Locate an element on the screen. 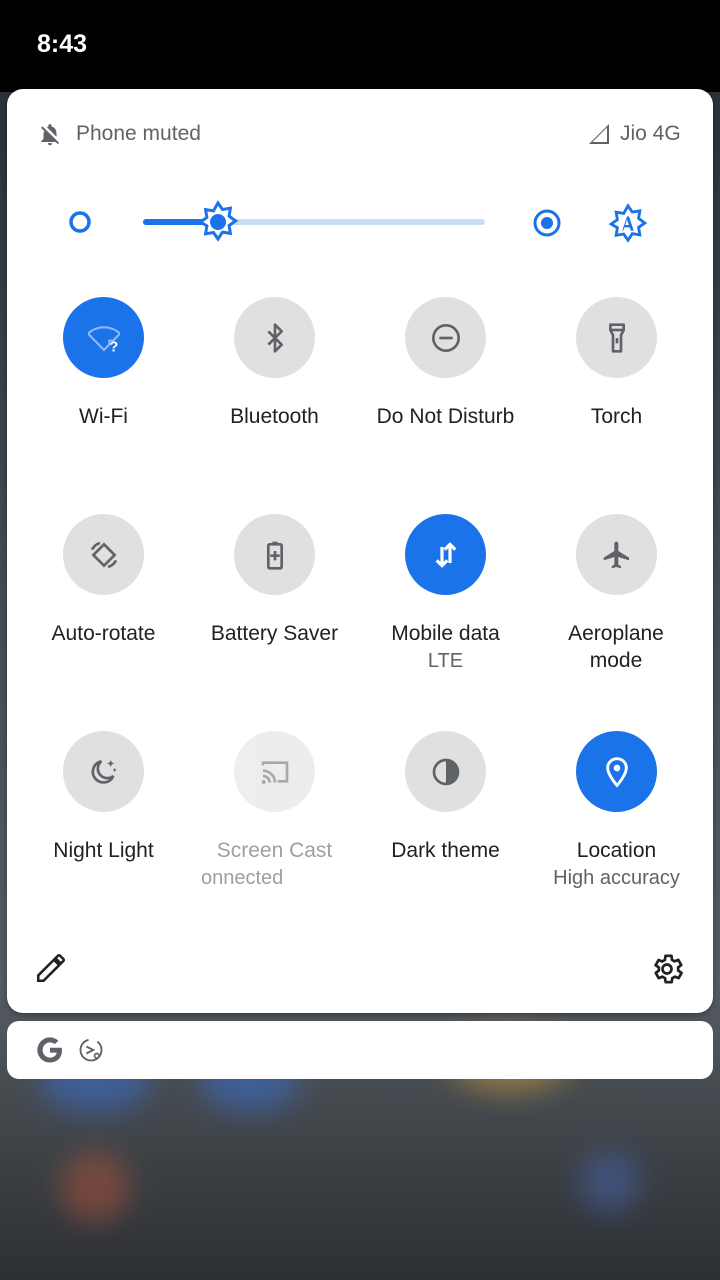  status-time: 8:43 is located at coordinates (62, 44).